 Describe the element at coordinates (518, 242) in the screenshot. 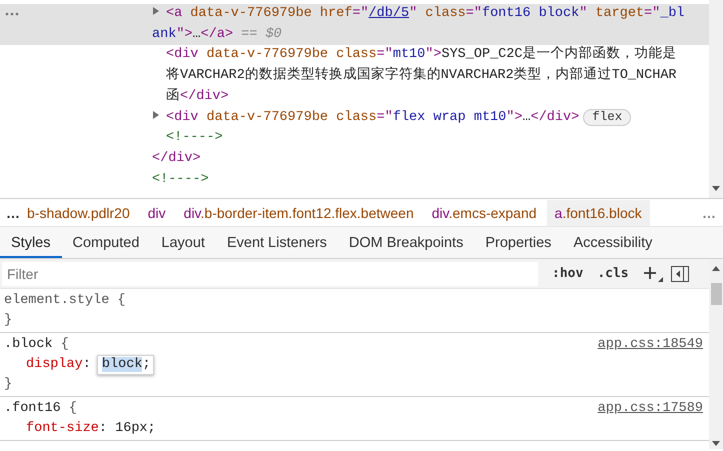

I see `tab: Properties` at that location.